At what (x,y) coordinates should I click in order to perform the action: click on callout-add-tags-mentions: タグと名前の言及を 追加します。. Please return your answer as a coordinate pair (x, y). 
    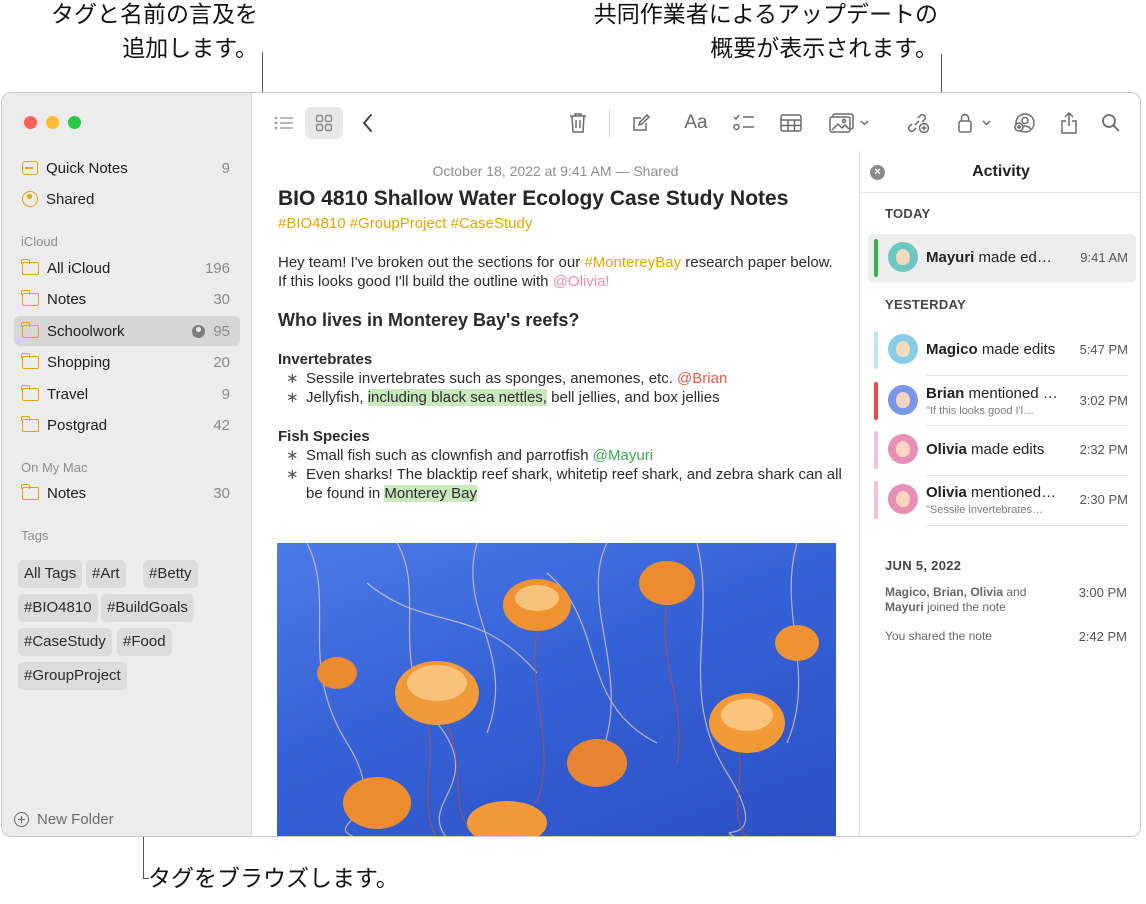
    Looking at the image, I should click on (138, 33).